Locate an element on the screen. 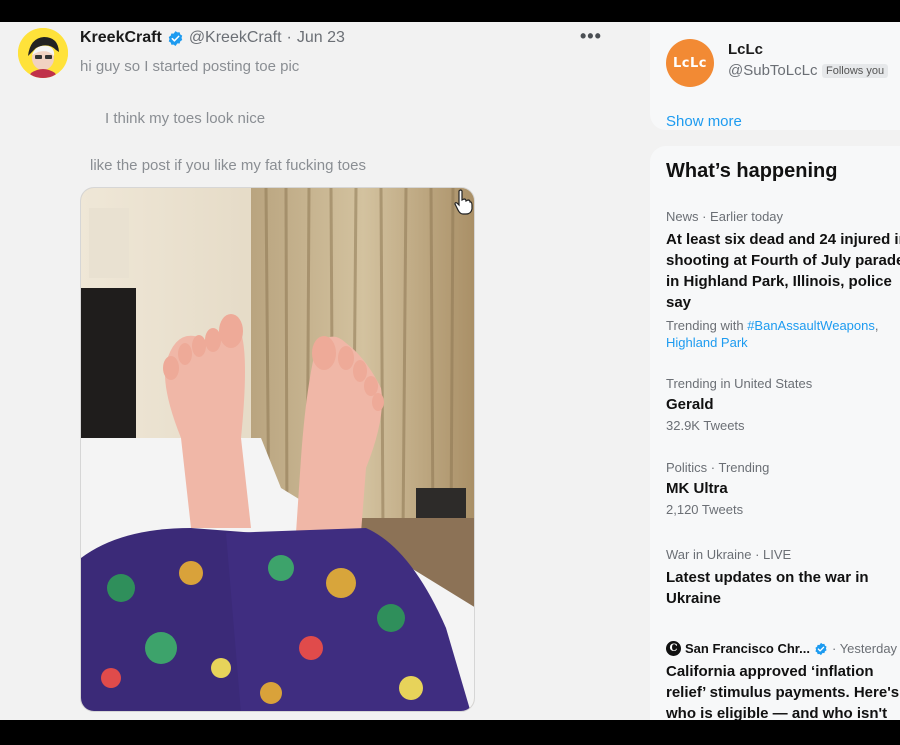 The image size is (900, 745). tweet-date: Jun 23 is located at coordinates (321, 38).